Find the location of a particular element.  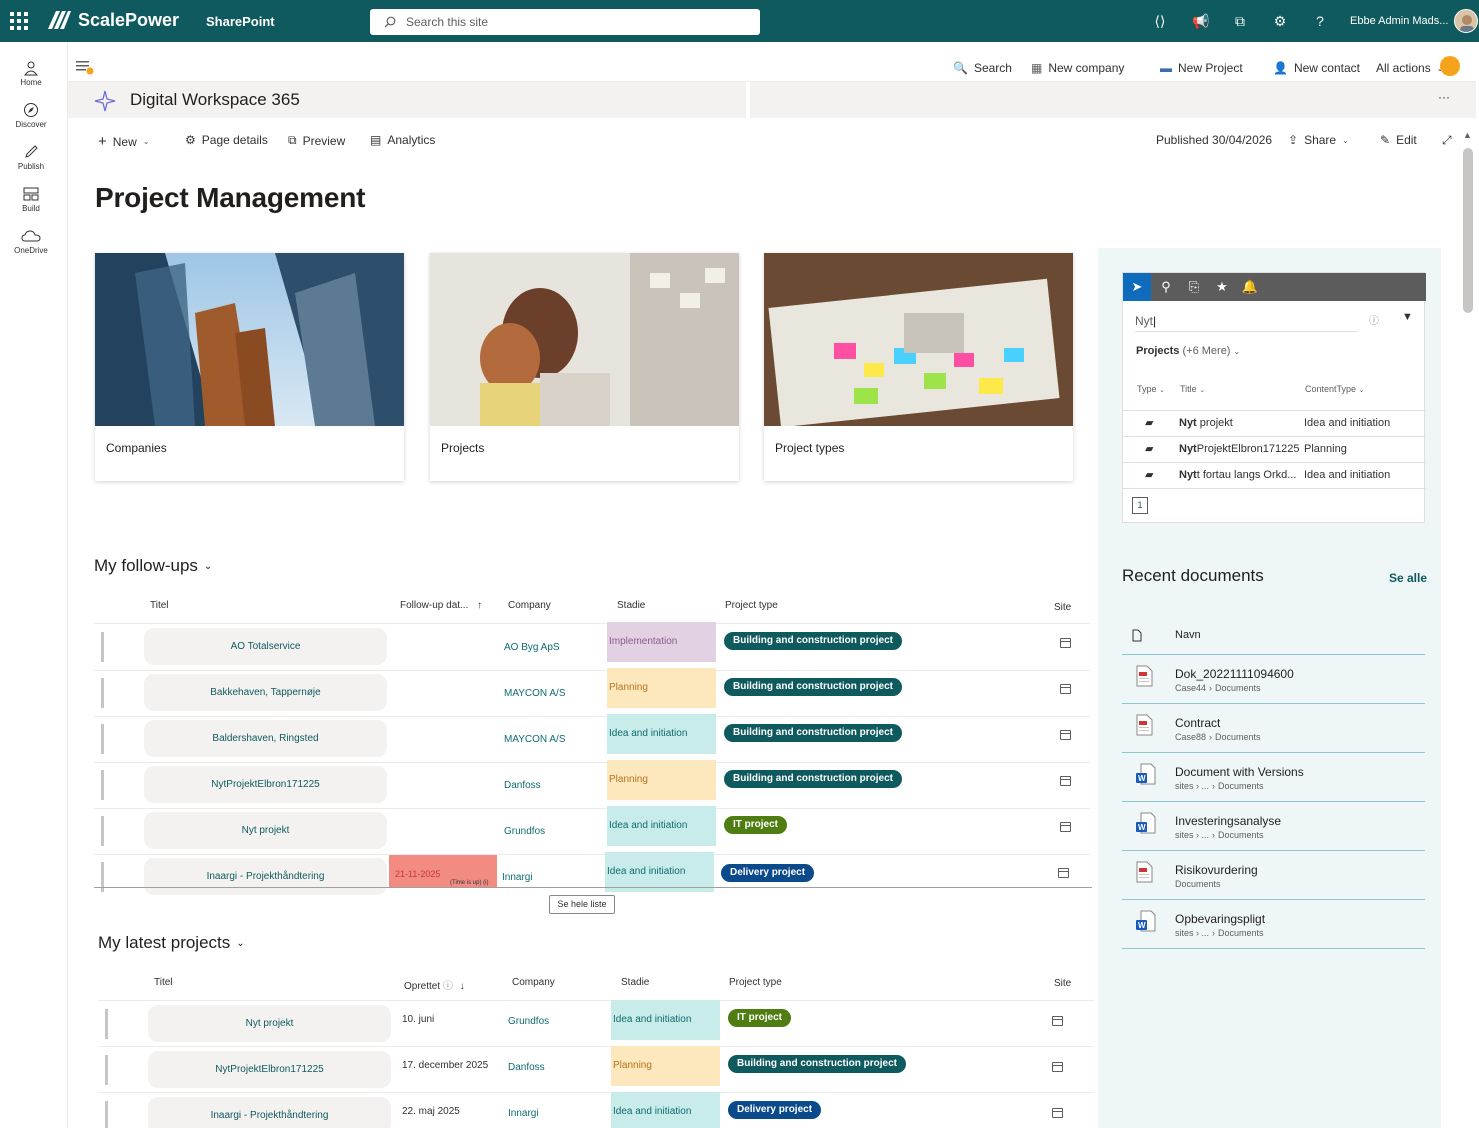

site-title: Digital Workspace 365 is located at coordinates (215, 100).